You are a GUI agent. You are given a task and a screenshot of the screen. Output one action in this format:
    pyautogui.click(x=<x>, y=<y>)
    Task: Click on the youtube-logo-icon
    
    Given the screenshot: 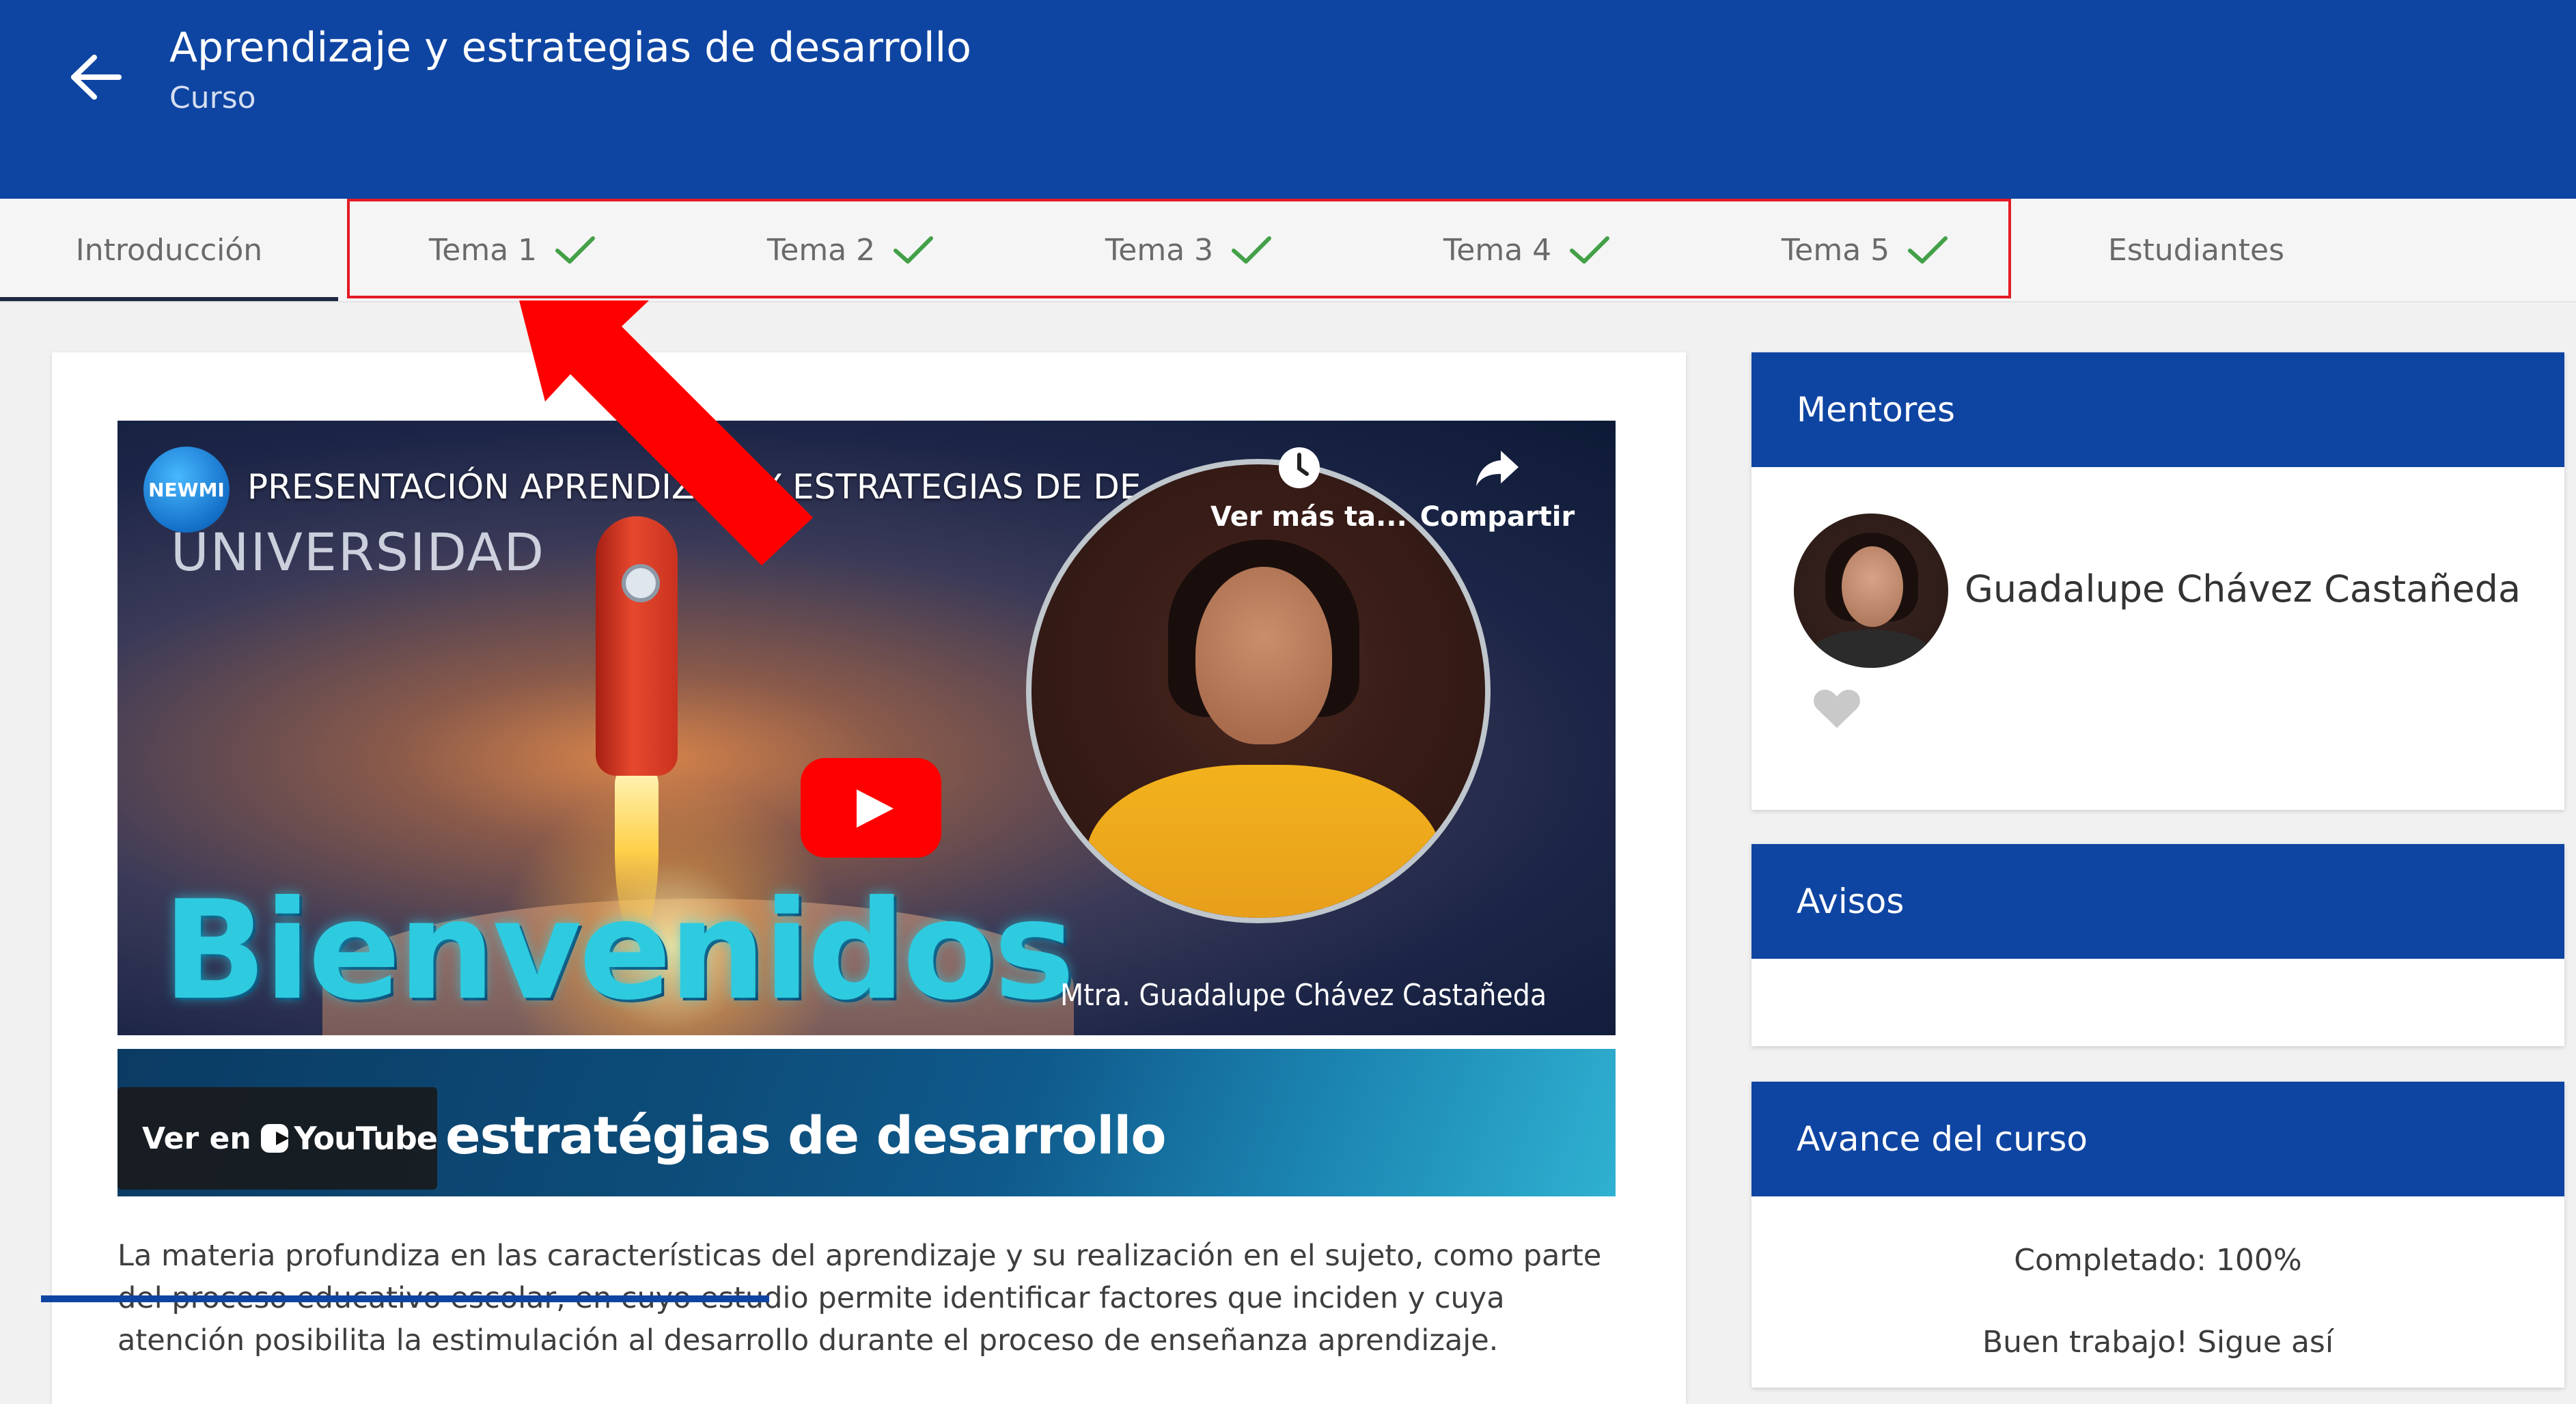 What is the action you would take?
    pyautogui.click(x=274, y=1138)
    